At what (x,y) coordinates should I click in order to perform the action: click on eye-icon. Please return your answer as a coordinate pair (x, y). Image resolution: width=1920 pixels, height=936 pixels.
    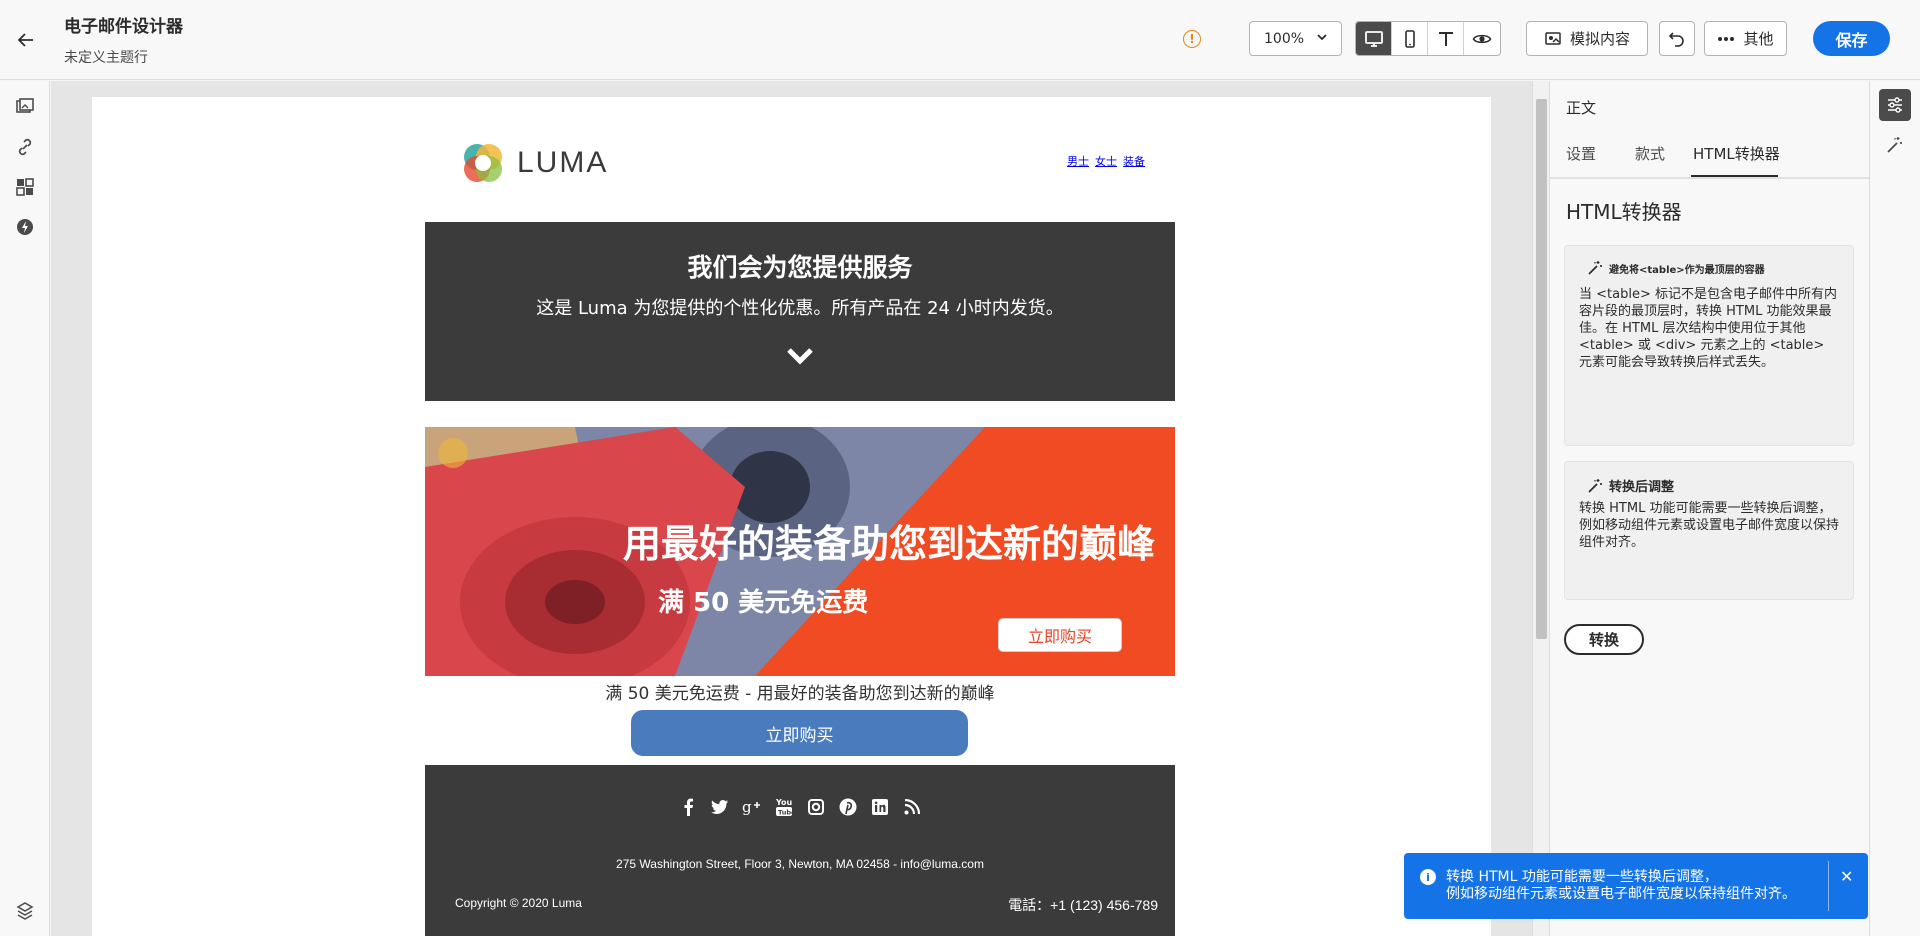
    Looking at the image, I should click on (1482, 38).